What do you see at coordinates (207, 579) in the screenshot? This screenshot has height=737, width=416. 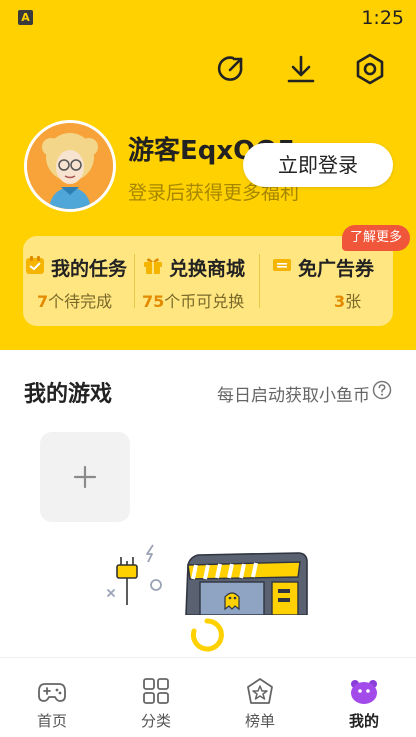 I see `empty-state-illustration` at bounding box center [207, 579].